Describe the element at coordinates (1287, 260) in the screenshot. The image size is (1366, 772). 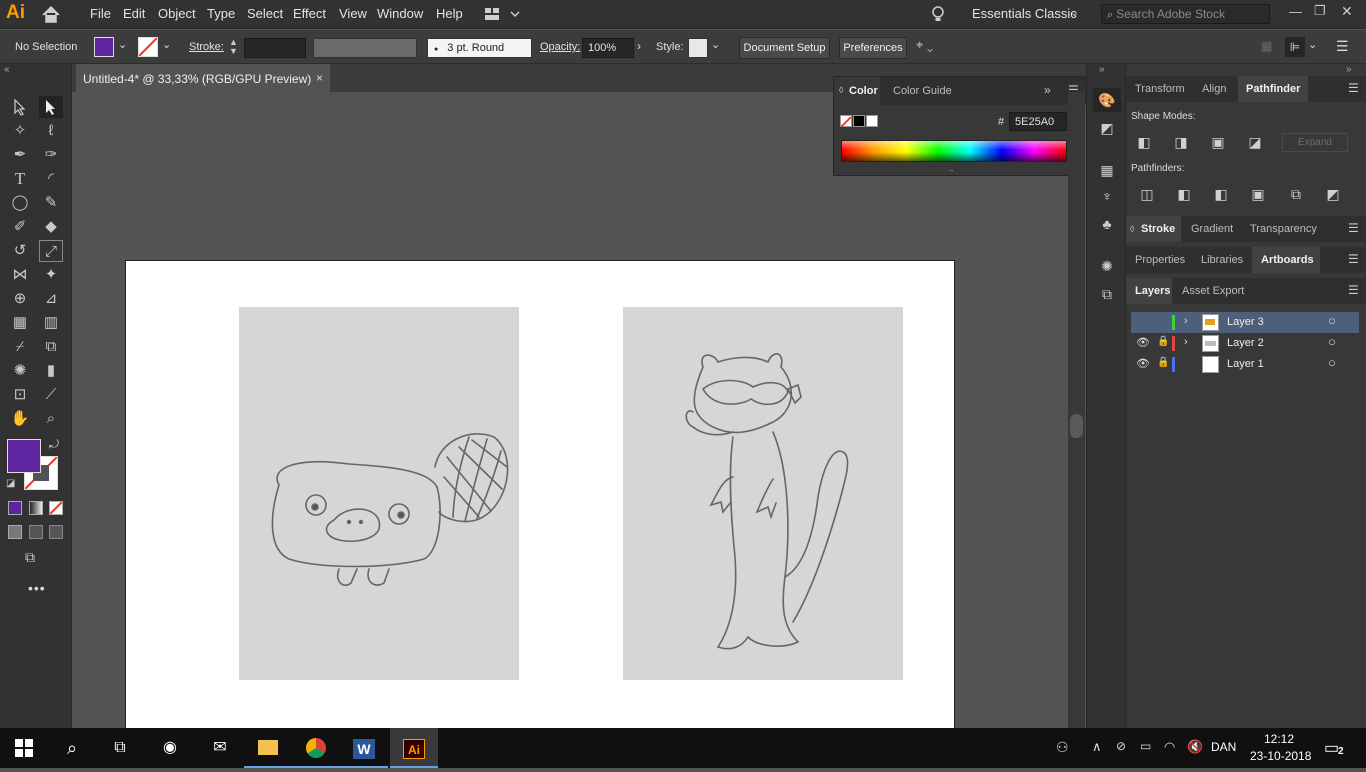
I see `tab-artboards: Artboards` at that location.